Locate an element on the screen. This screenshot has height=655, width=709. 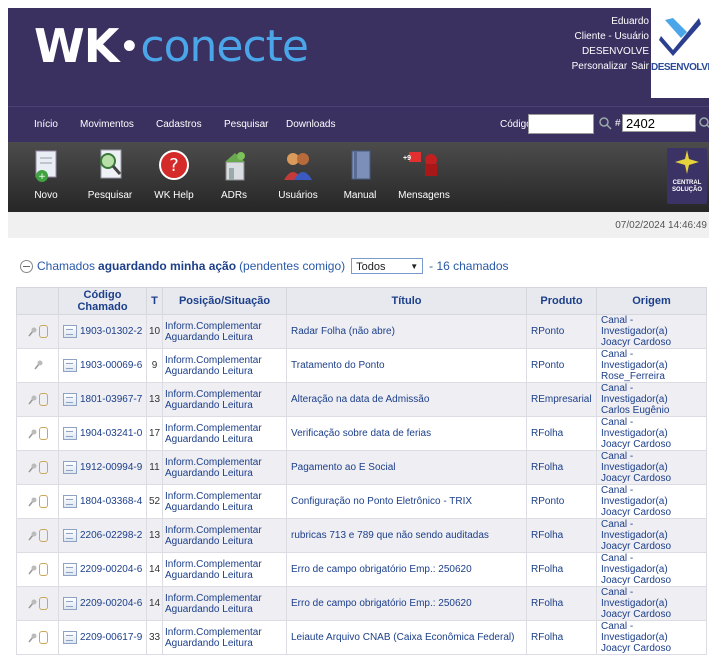
logo-wk-text: WK is located at coordinates (76, 46).